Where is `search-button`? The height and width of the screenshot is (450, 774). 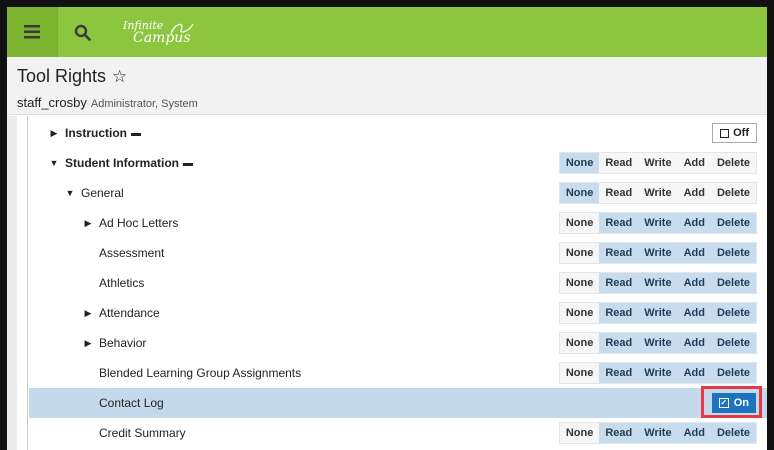 search-button is located at coordinates (82, 32).